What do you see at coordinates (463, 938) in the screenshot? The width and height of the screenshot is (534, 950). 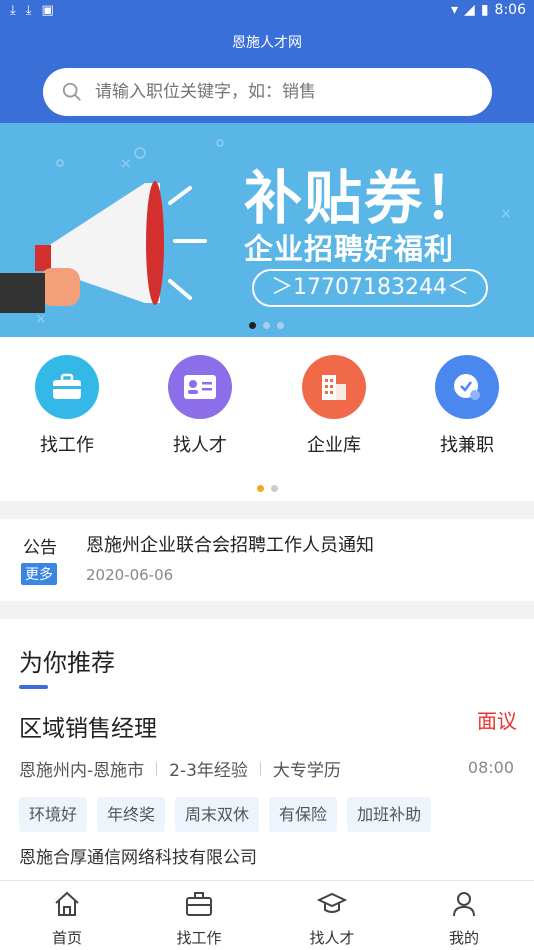 I see `nav-label: 我的` at bounding box center [463, 938].